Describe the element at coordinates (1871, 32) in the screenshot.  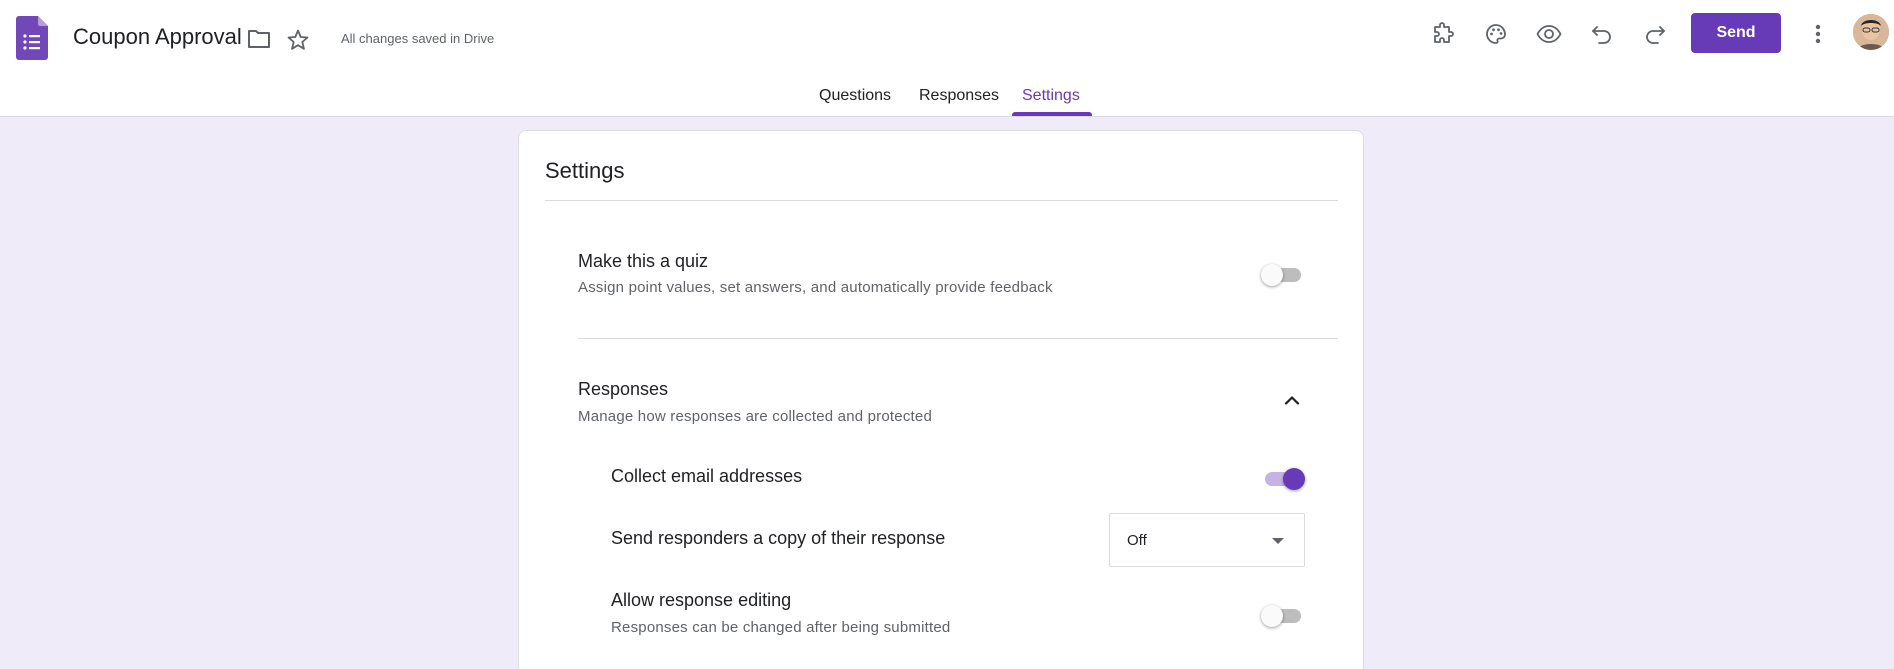
I see `account-avatar` at that location.